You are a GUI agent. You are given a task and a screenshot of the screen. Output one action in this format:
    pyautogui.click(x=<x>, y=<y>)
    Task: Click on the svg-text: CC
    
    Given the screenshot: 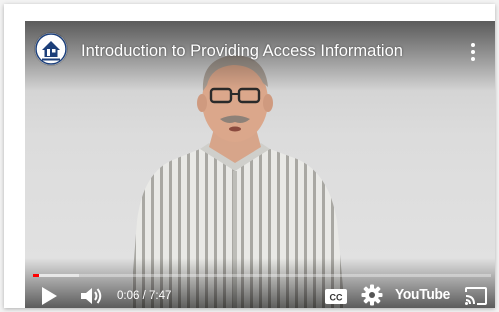 What is the action you would take?
    pyautogui.click(x=336, y=298)
    